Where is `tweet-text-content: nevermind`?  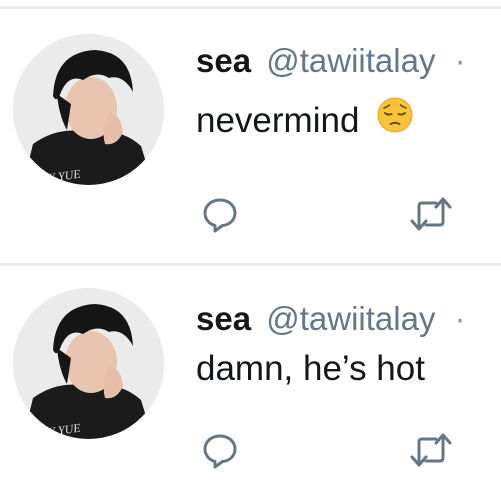 tweet-text-content: nevermind is located at coordinates (278, 120).